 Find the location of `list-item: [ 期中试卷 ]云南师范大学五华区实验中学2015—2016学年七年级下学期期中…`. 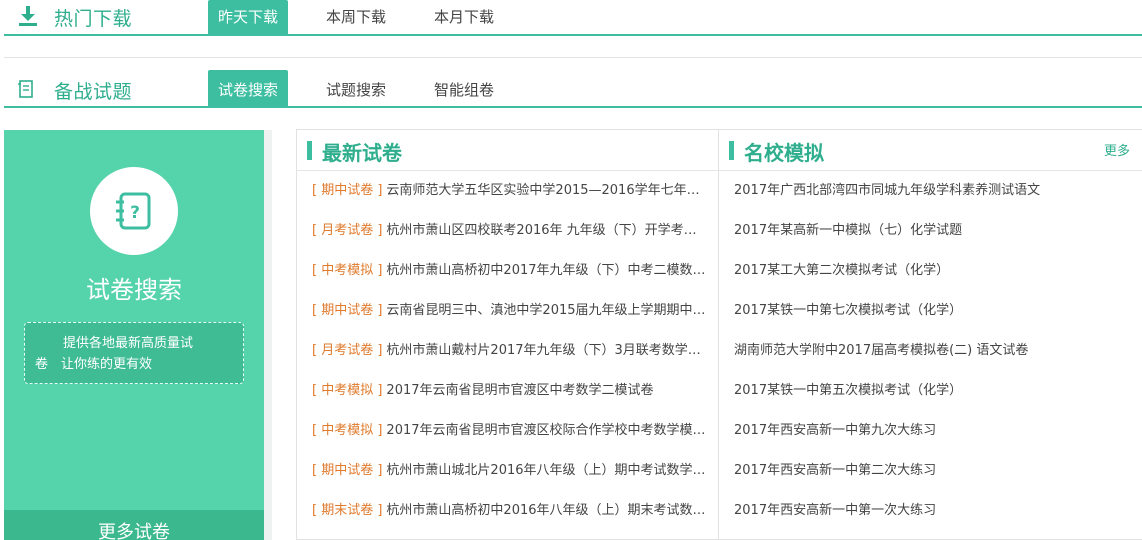

list-item: [ 期中试卷 ]云南师范大学五华区实验中学2015—2016学年七年级下学期期中… is located at coordinates (507, 191).